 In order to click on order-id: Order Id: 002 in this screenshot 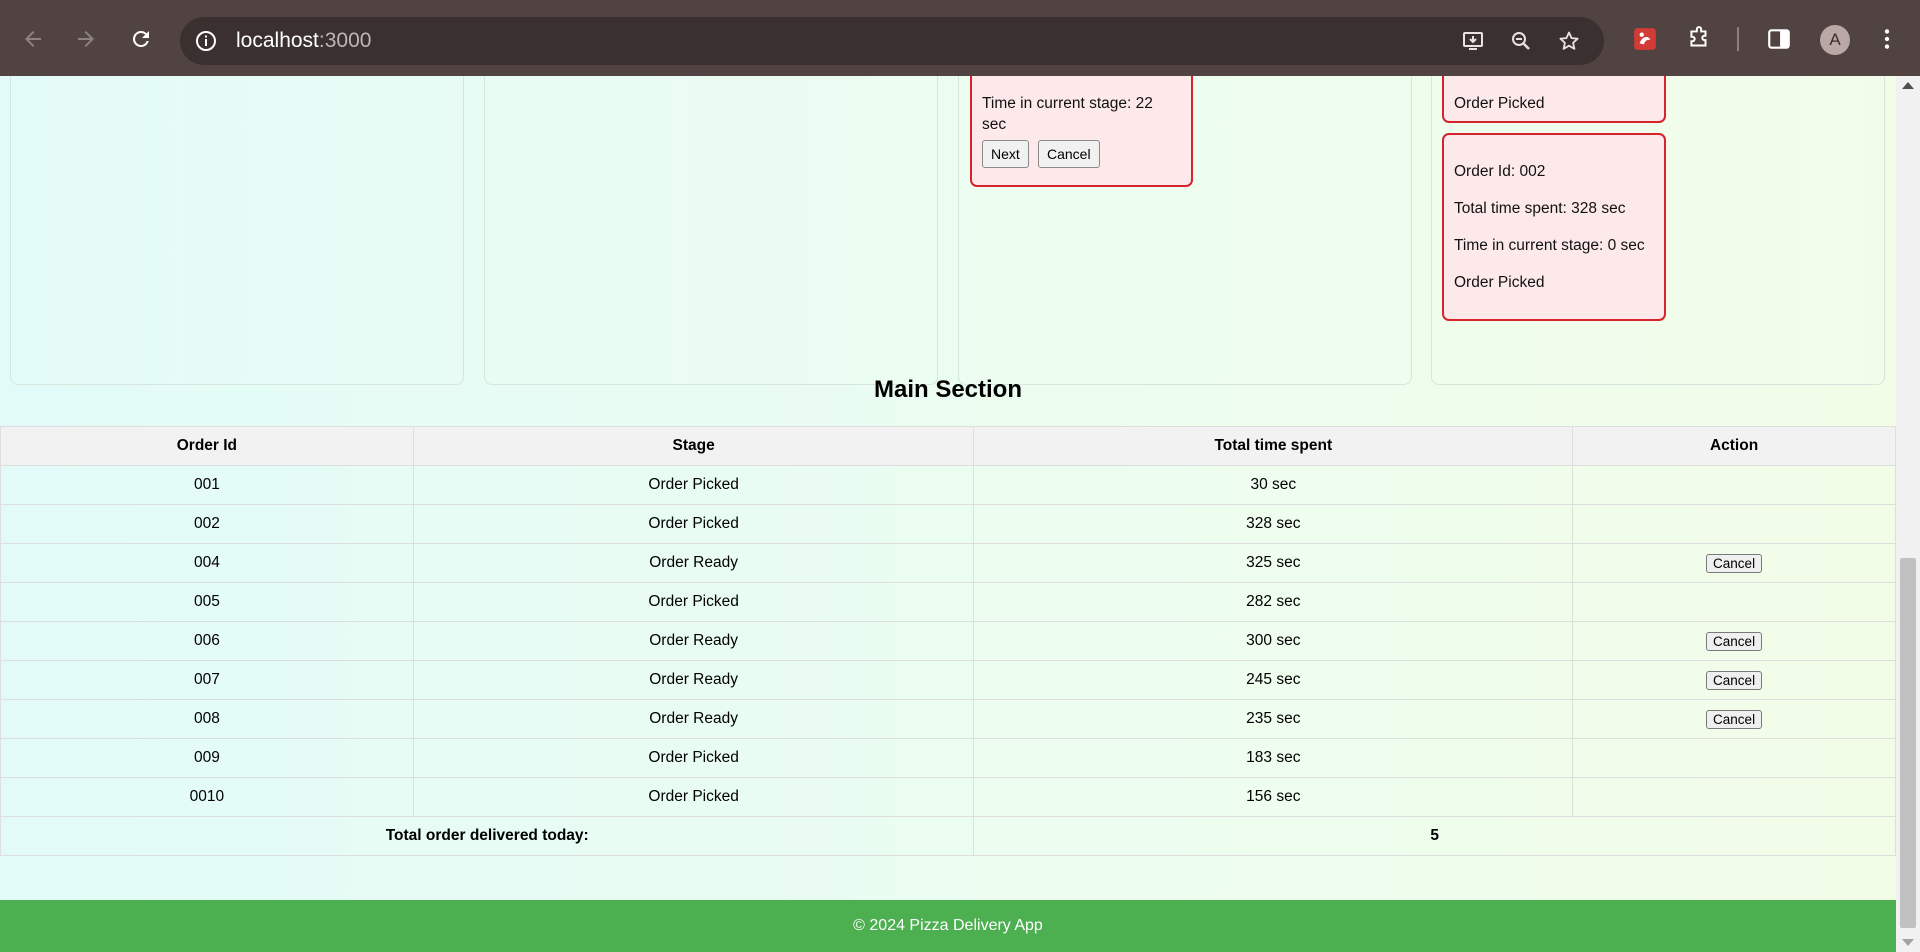, I will do `click(1500, 171)`.